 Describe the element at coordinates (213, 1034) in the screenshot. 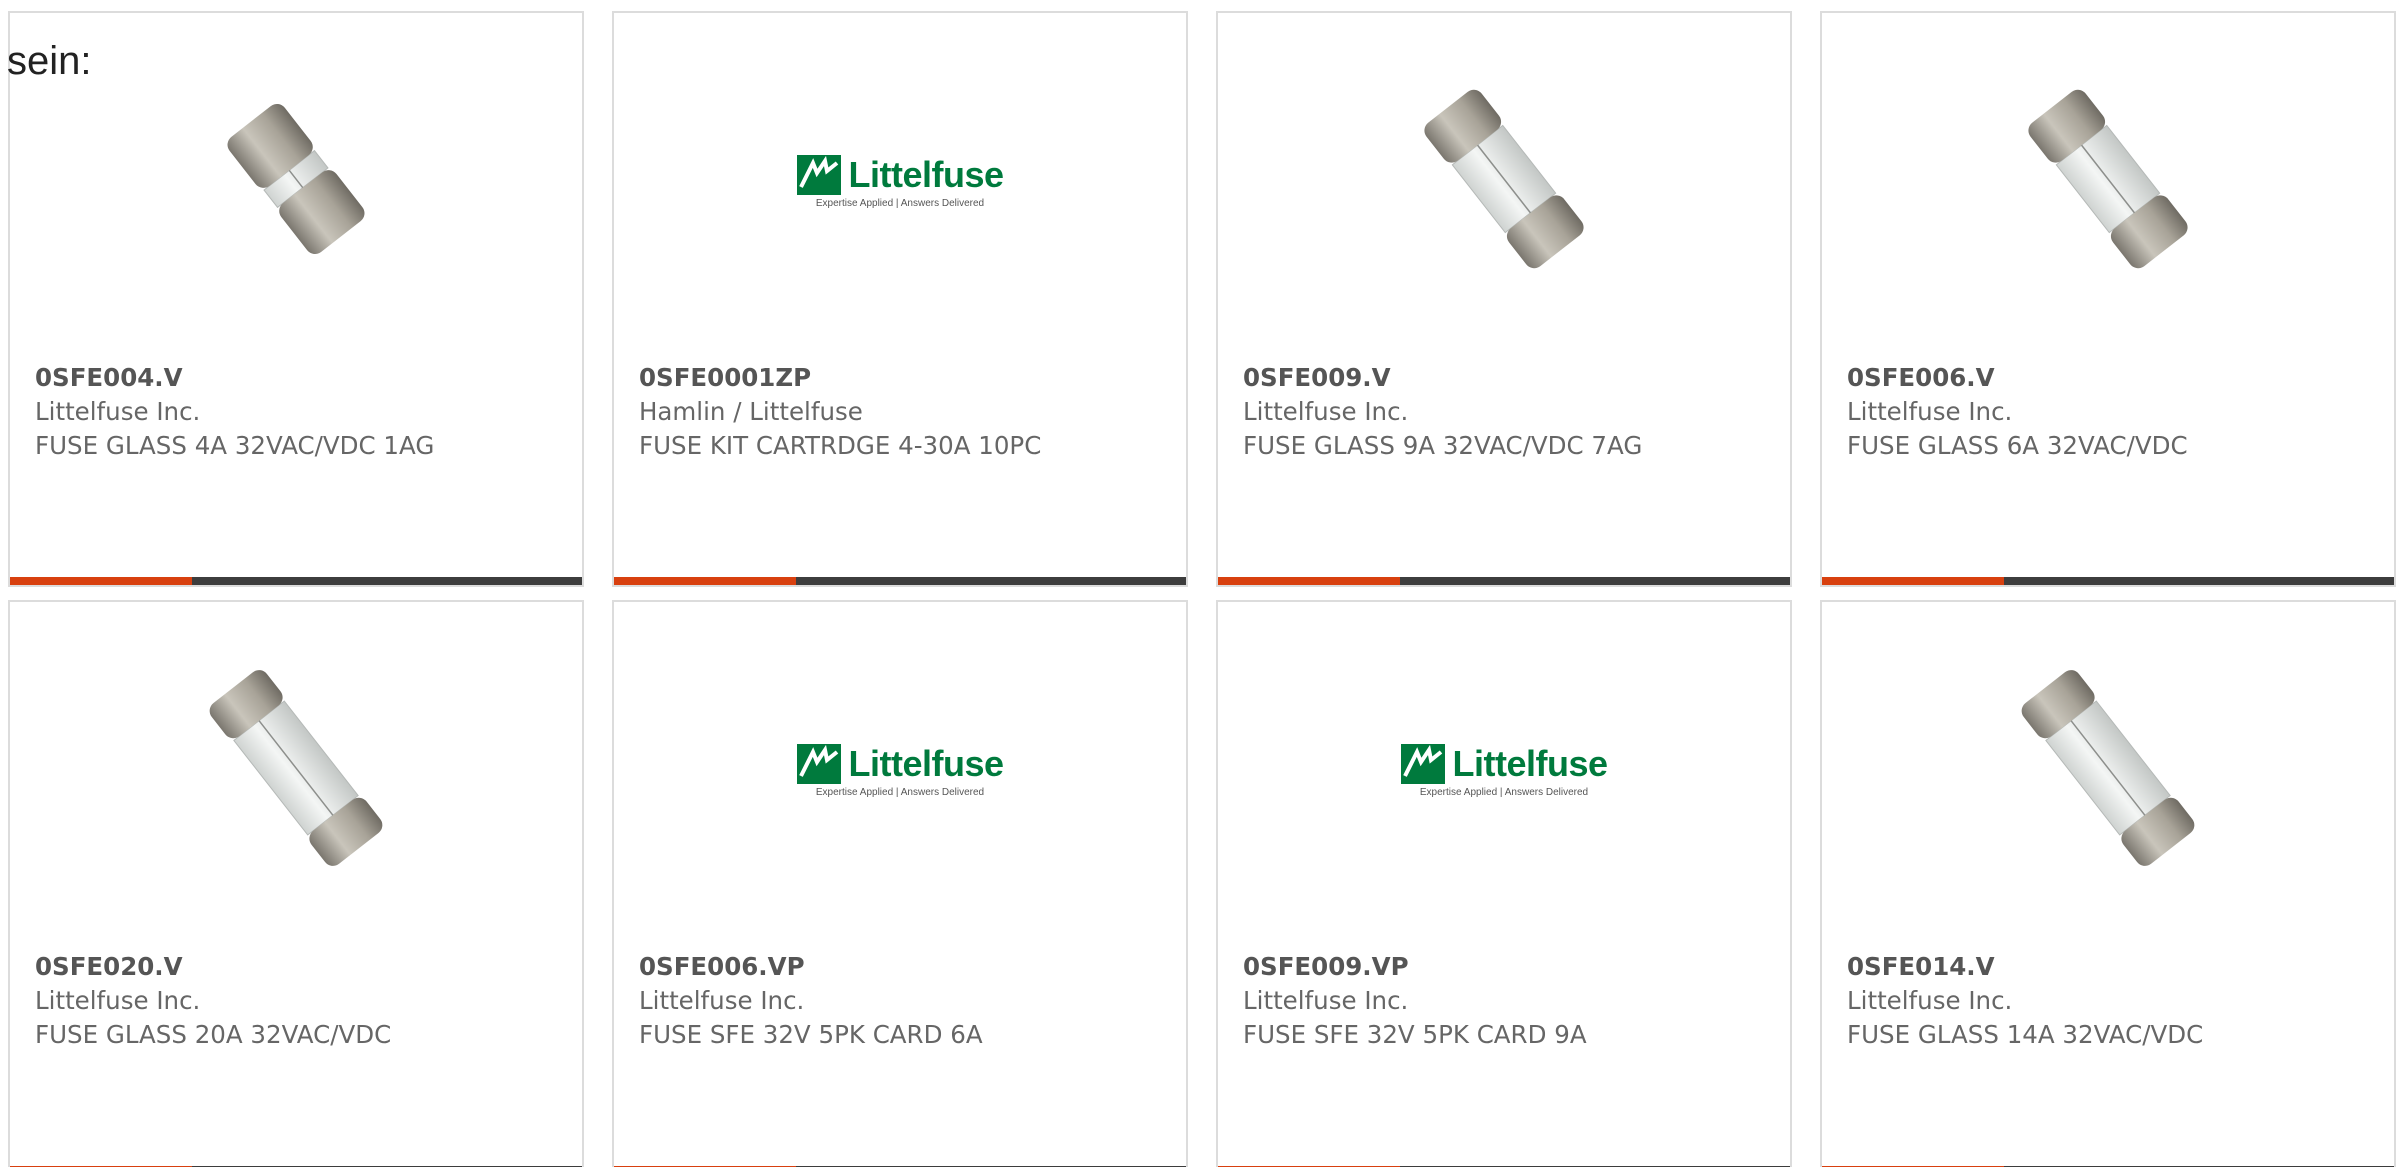

I see `product-description: FUSE GLASS 20A 32VAC/VDC` at that location.